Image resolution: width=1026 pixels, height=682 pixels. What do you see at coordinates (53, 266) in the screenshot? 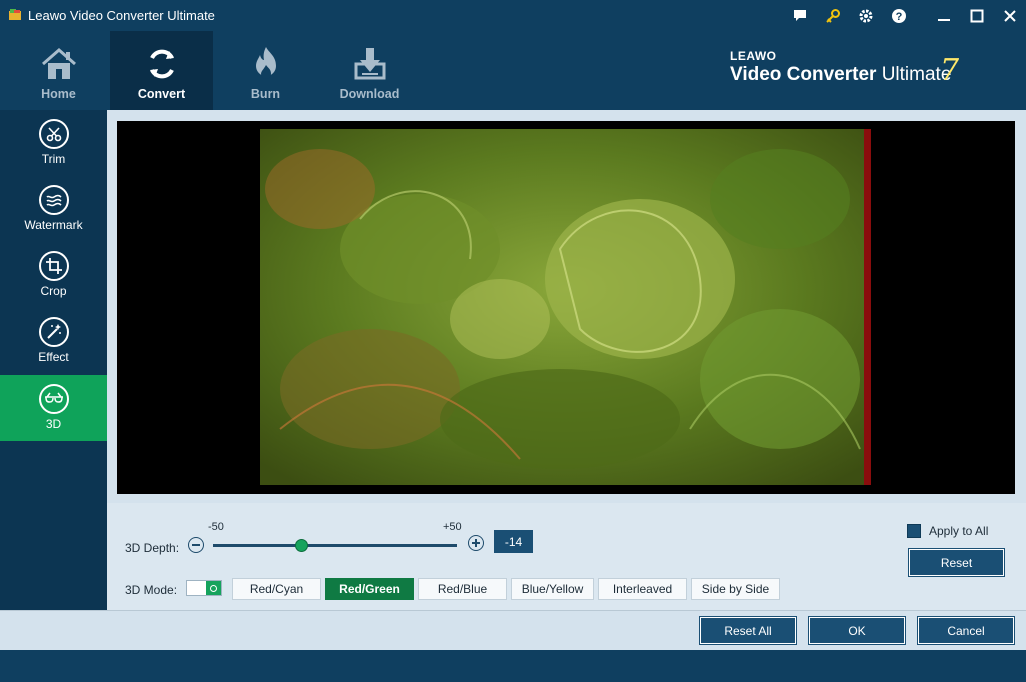
I see `crop-icon` at bounding box center [53, 266].